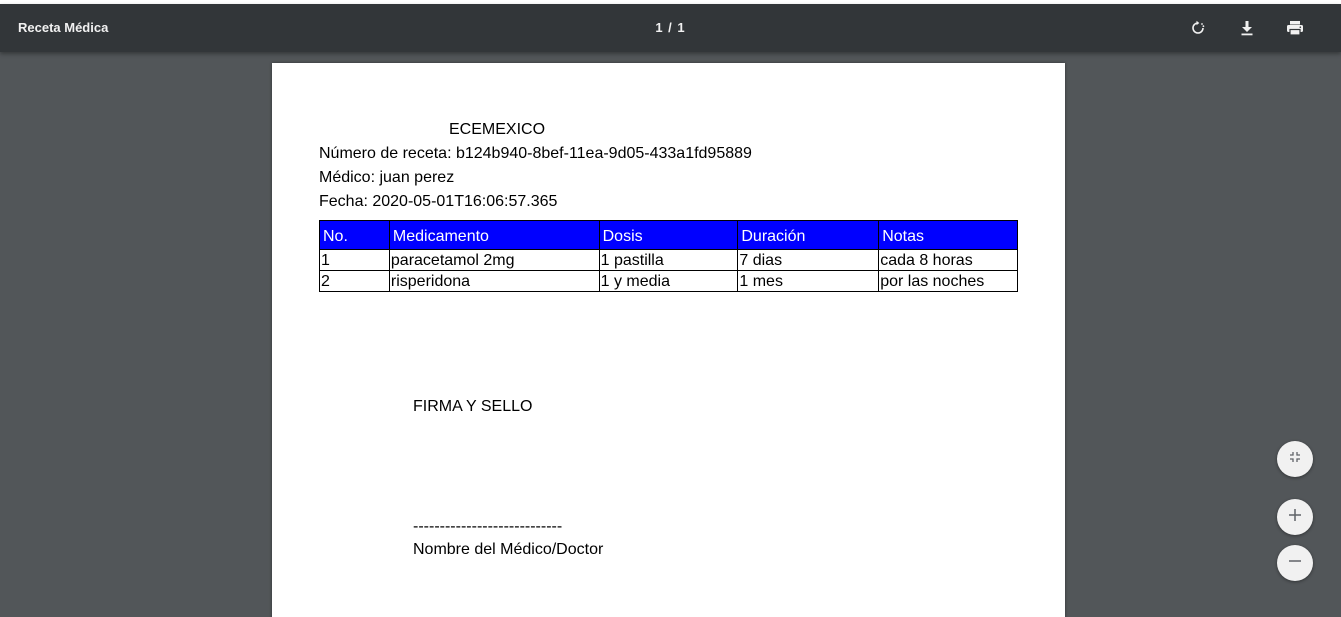  I want to click on table-cell-duracion: 7 dias, so click(808, 260).